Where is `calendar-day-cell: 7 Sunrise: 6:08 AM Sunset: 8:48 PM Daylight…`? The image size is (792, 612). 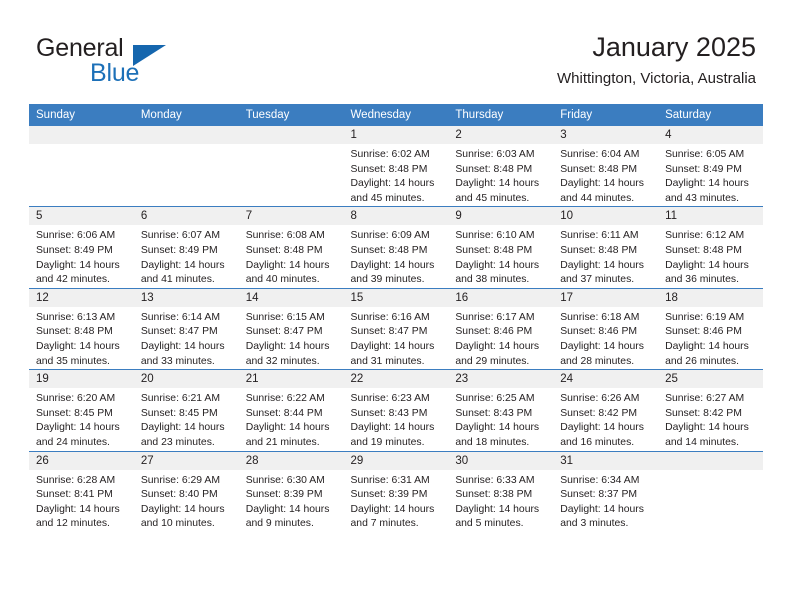 calendar-day-cell: 7 Sunrise: 6:08 AM Sunset: 8:48 PM Daylight… is located at coordinates (291, 247).